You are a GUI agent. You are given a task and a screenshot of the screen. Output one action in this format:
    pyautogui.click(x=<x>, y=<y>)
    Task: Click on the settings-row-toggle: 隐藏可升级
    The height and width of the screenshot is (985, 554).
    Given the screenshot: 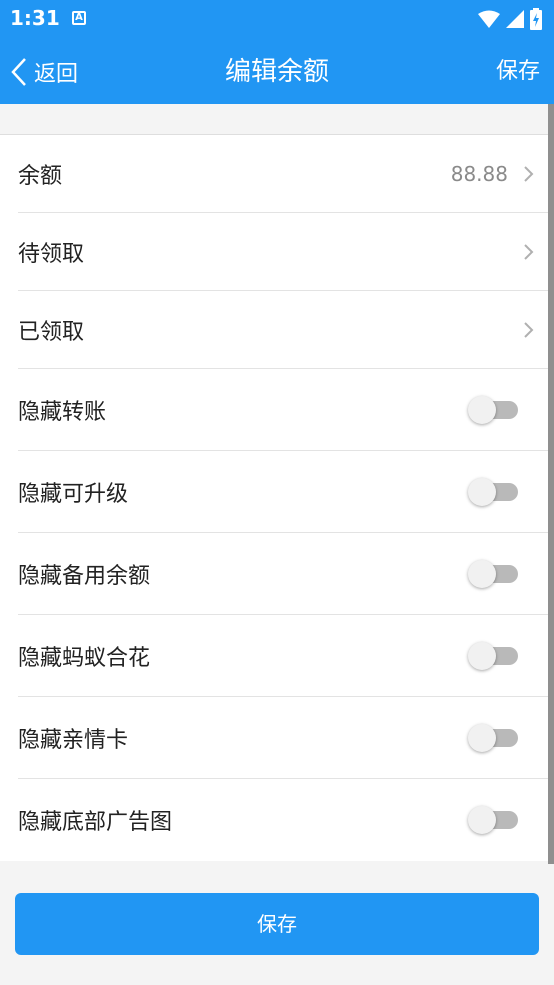 What is the action you would take?
    pyautogui.click(x=286, y=492)
    